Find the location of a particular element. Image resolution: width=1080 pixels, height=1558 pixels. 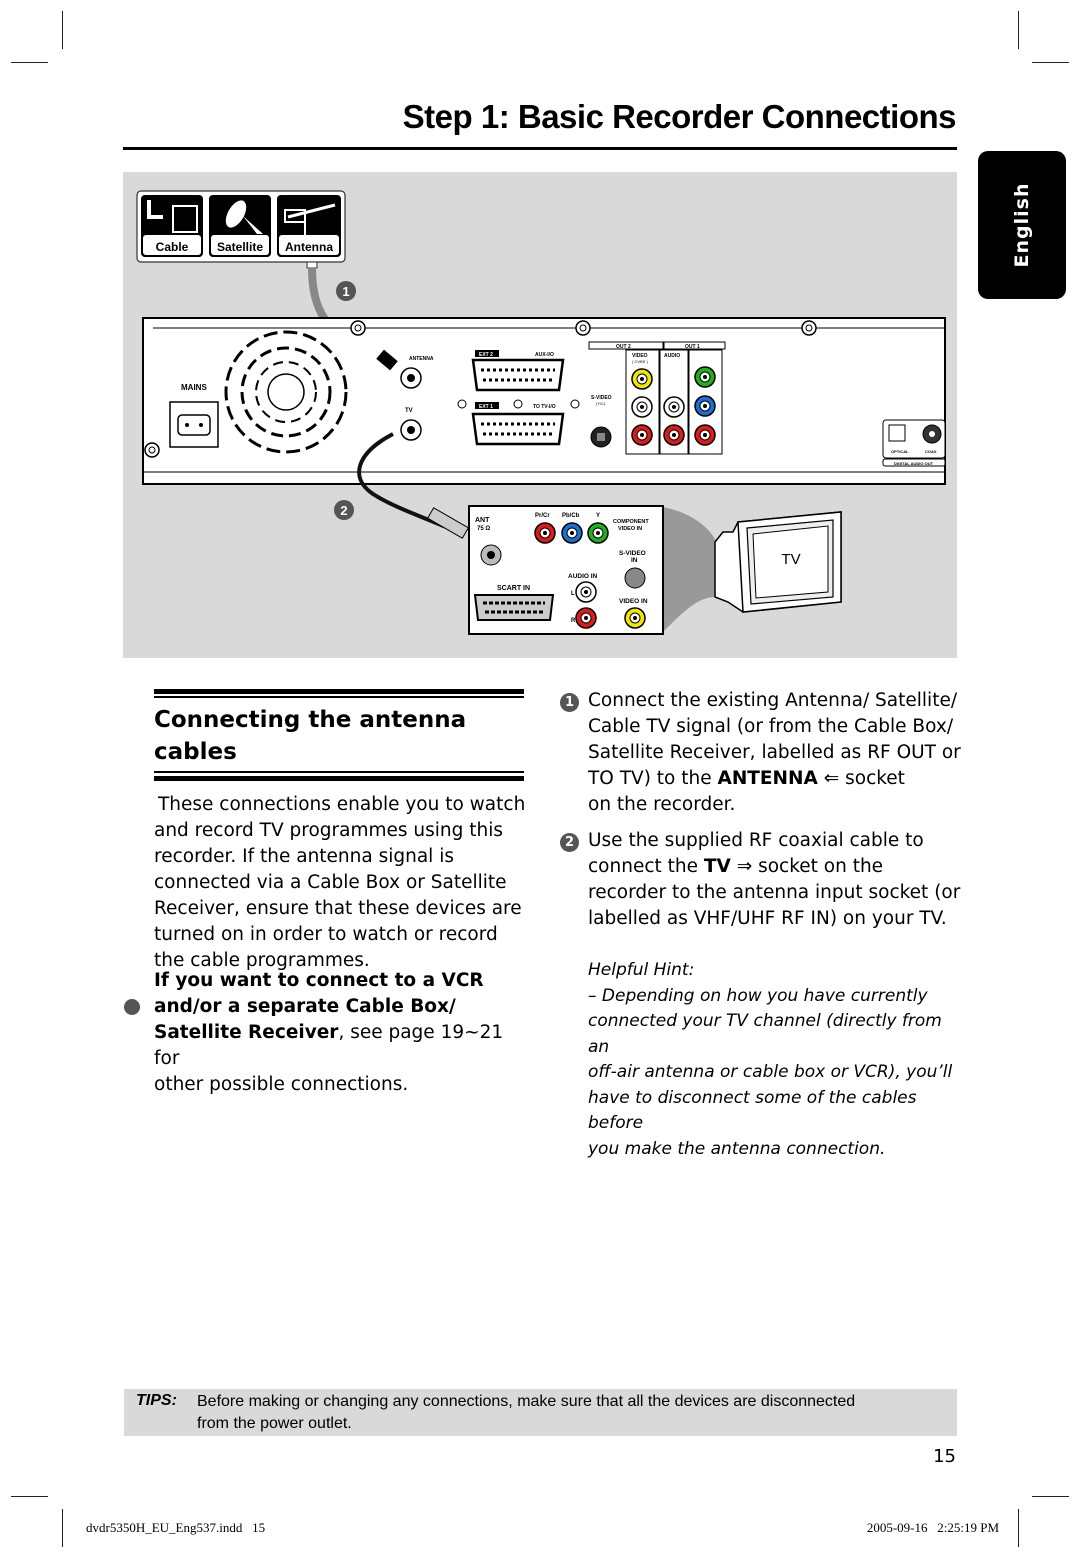

svideo-out-socket-icon is located at coordinates (601, 437).